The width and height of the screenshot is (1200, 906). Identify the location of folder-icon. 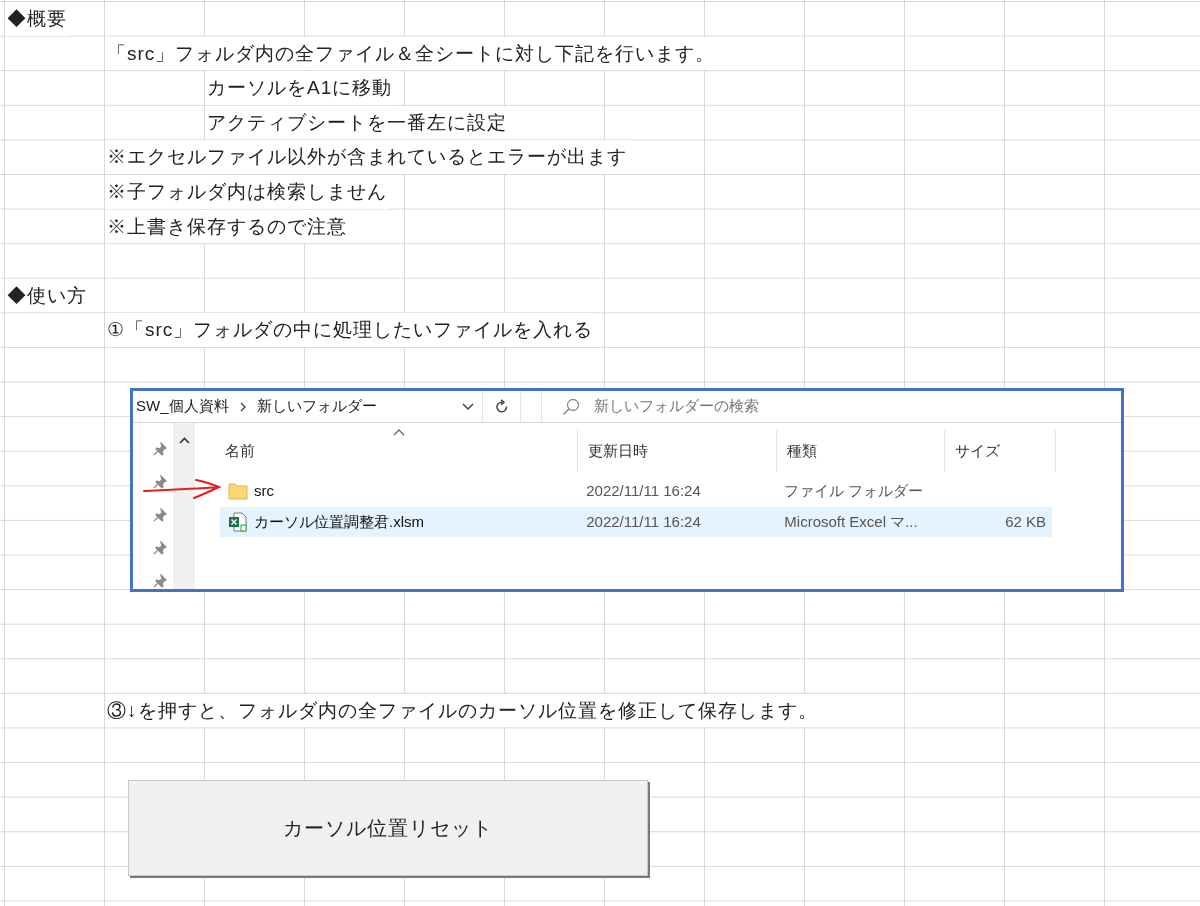
(238, 491).